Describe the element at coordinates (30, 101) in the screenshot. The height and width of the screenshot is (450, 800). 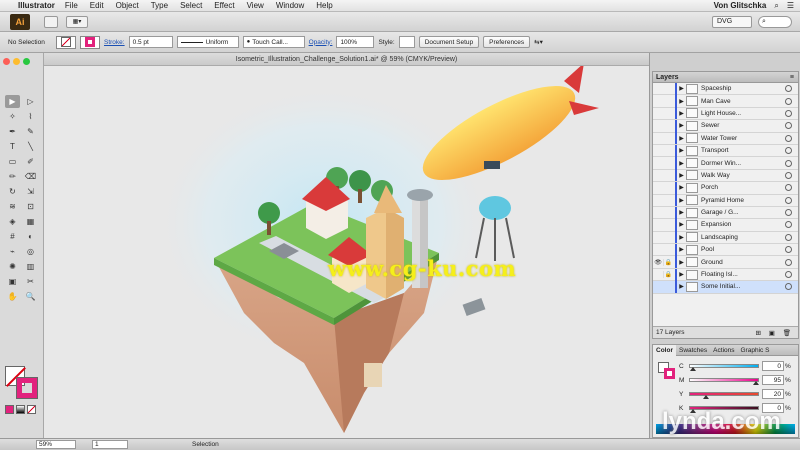
I see `direct-selection-tool-icon: ▷` at that location.